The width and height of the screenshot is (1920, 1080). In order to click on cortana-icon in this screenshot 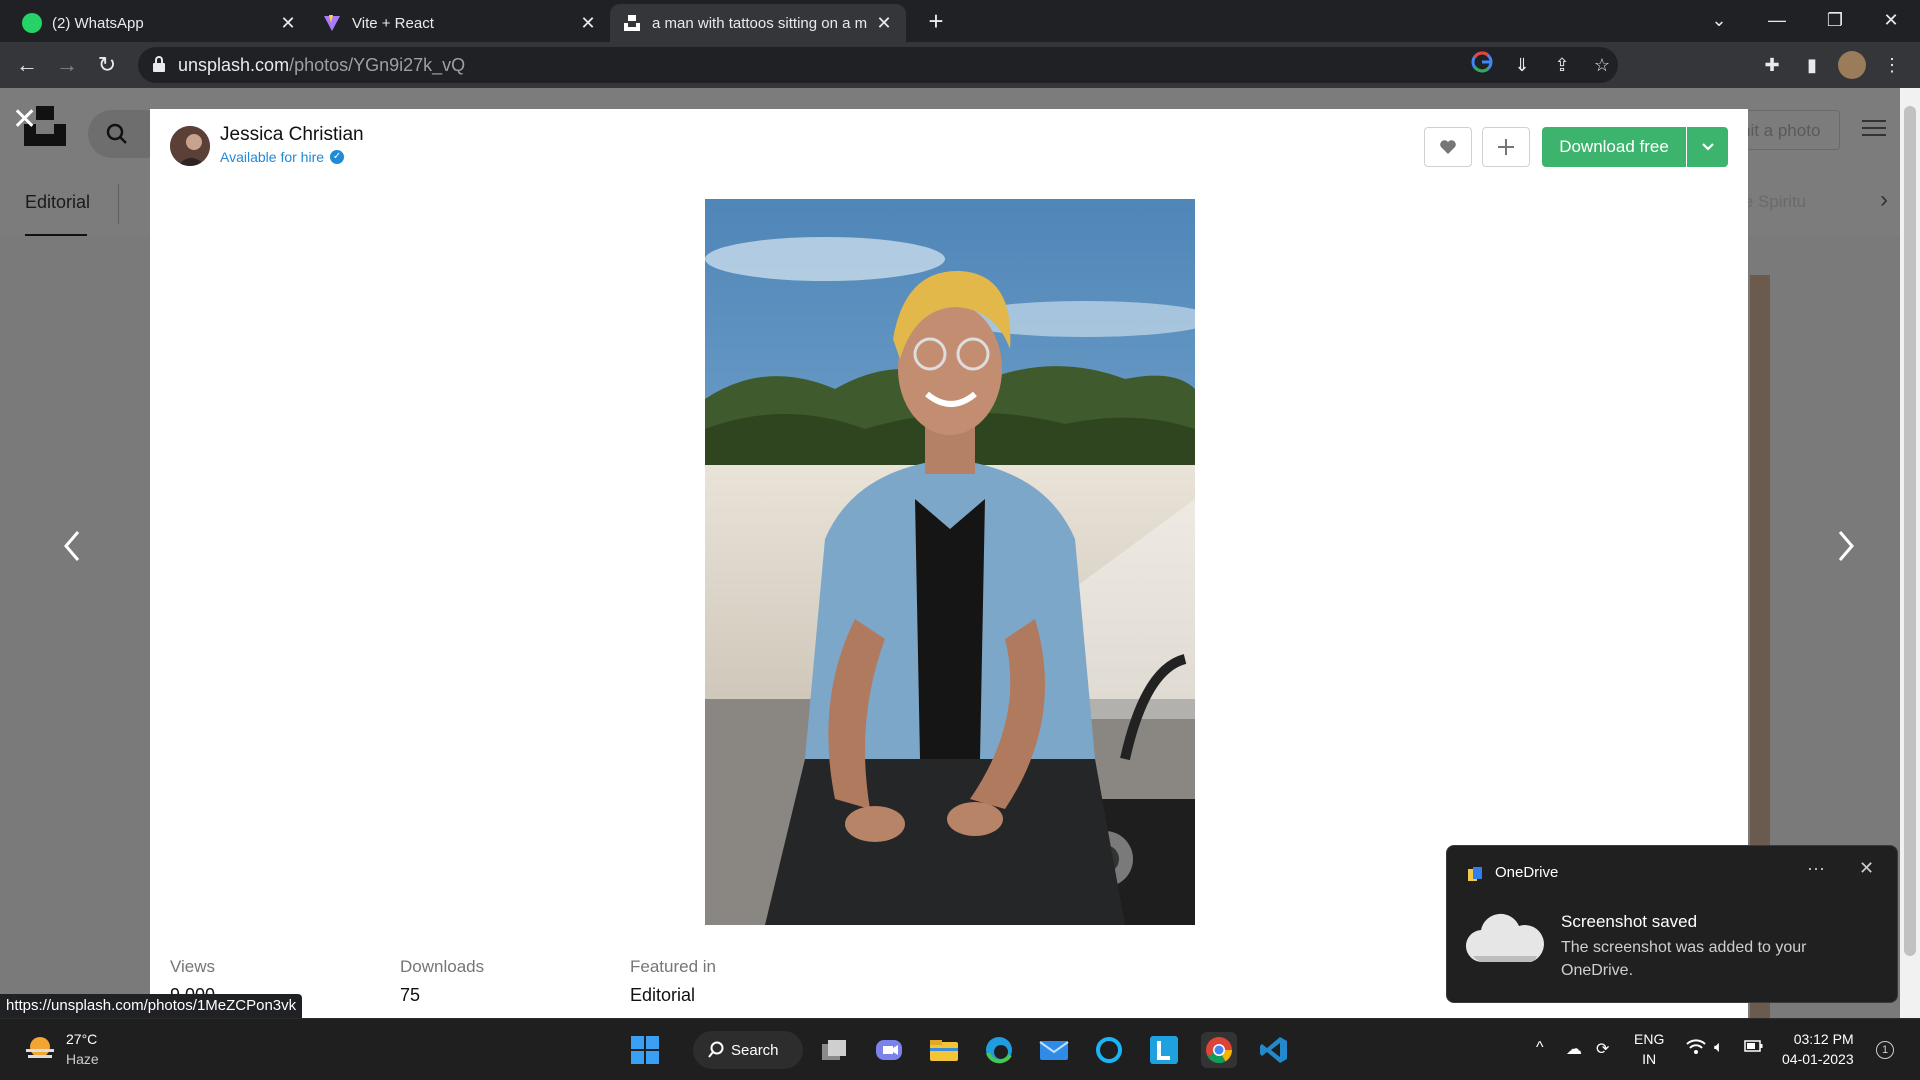, I will do `click(1109, 1050)`.